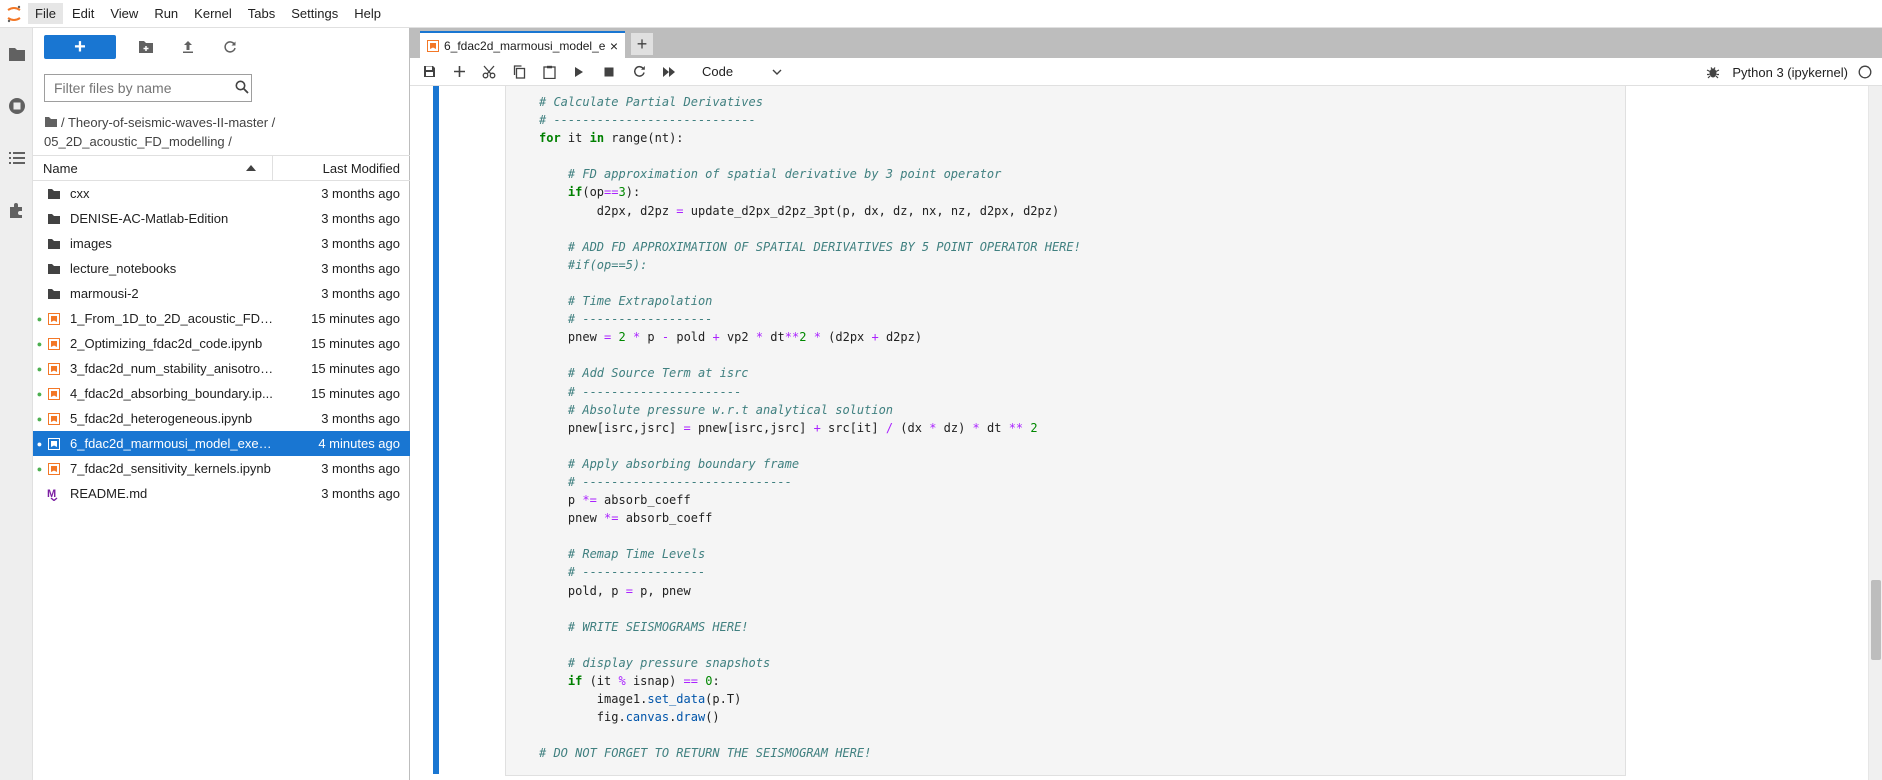  What do you see at coordinates (519, 72) in the screenshot?
I see `copy-icon` at bounding box center [519, 72].